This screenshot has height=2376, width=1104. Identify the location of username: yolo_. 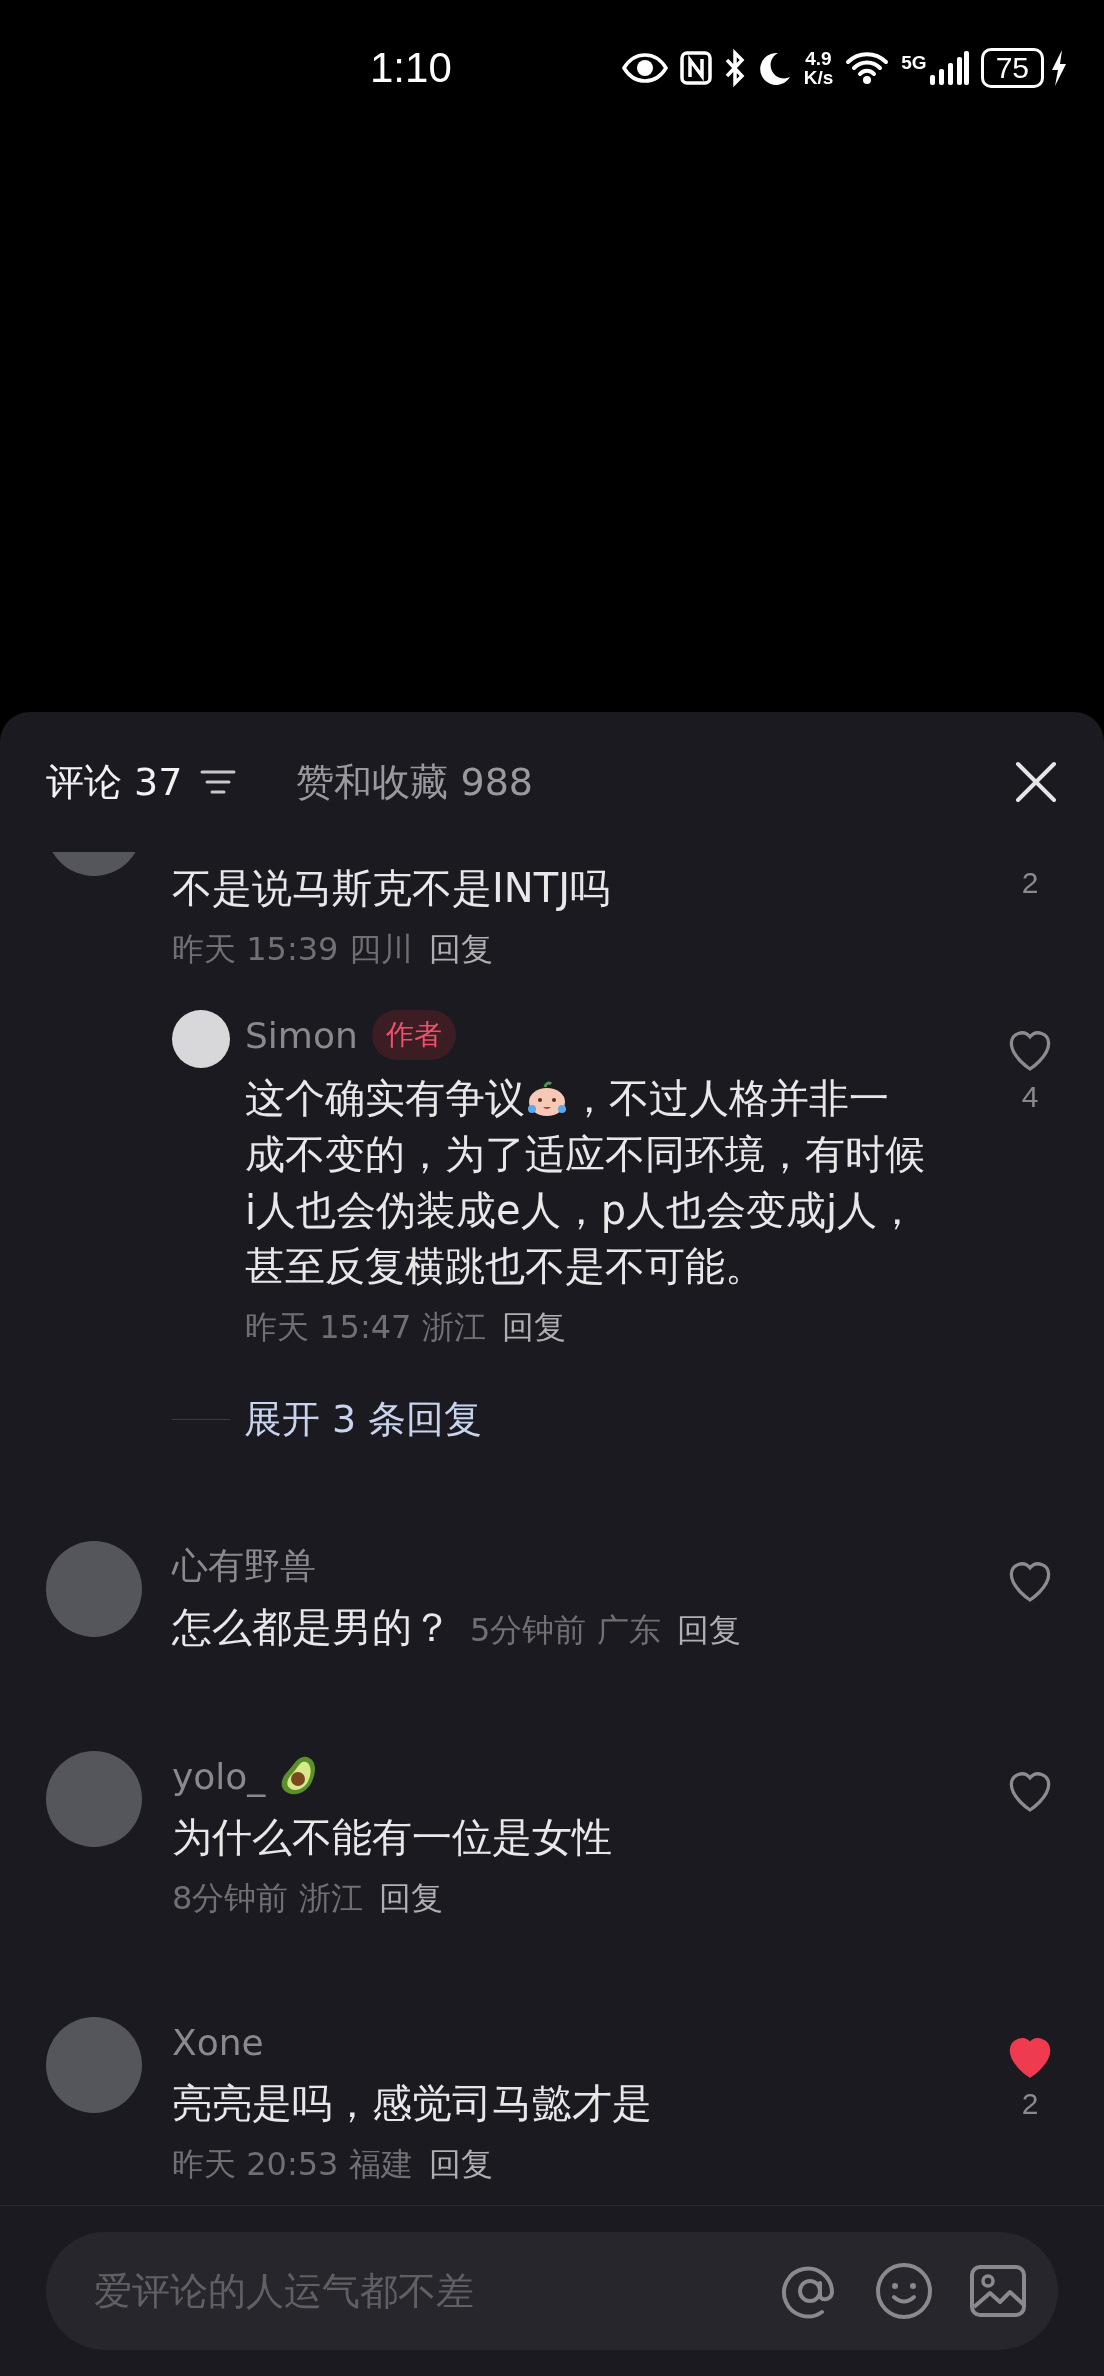
(219, 1776).